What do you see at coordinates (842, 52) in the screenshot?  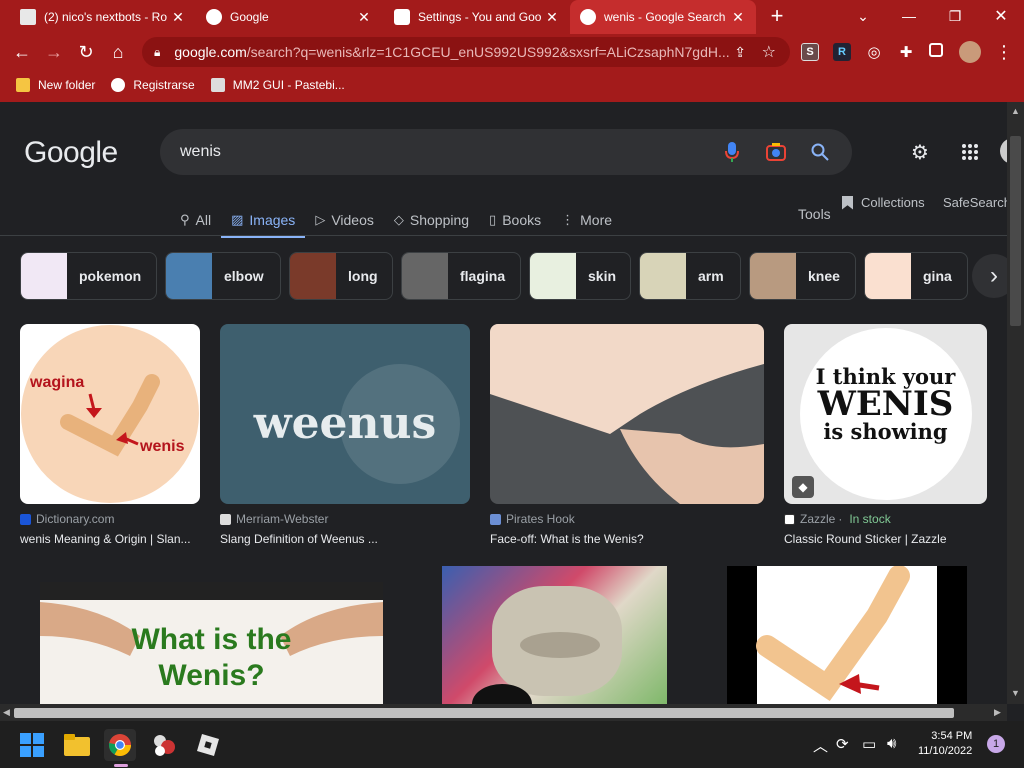 I see `extension-r-icon: R` at bounding box center [842, 52].